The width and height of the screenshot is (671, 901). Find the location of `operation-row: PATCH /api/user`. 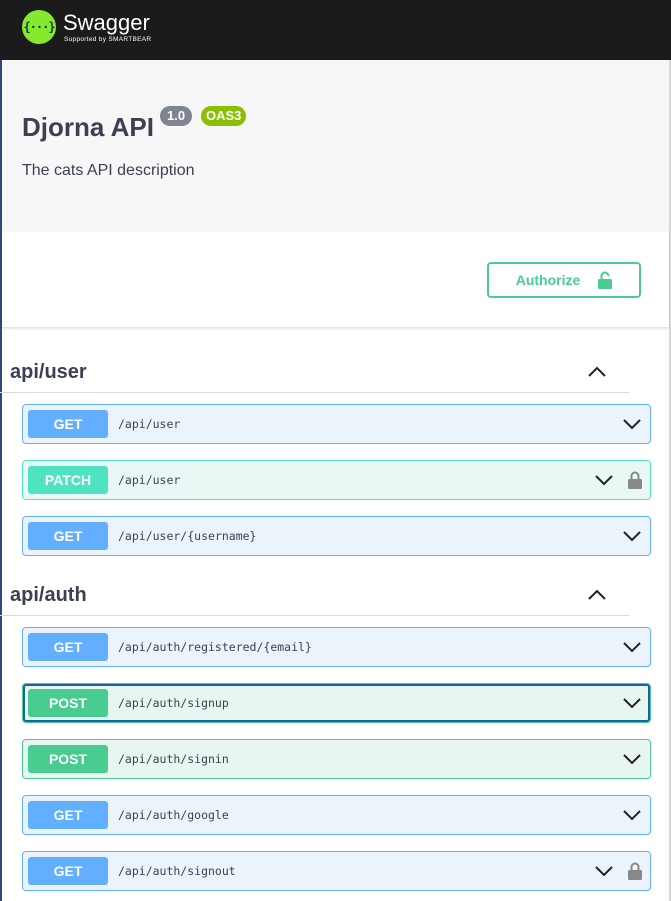

operation-row: PATCH /api/user is located at coordinates (336, 480).